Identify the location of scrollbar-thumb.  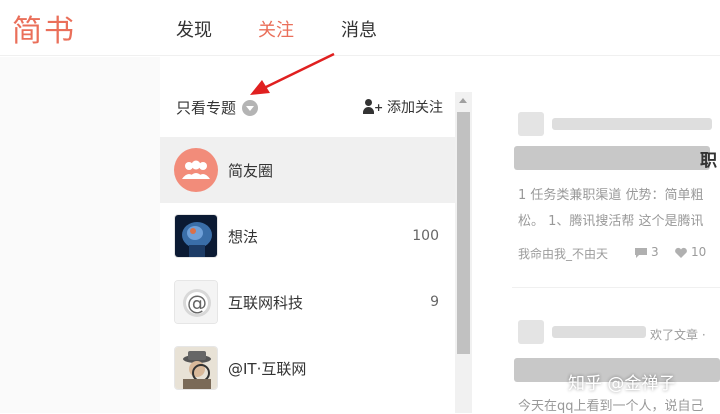
(463, 233).